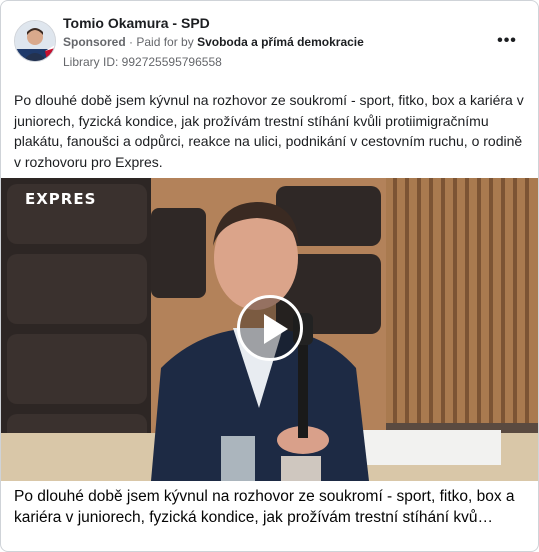  Describe the element at coordinates (35, 41) in the screenshot. I see `avatar` at that location.